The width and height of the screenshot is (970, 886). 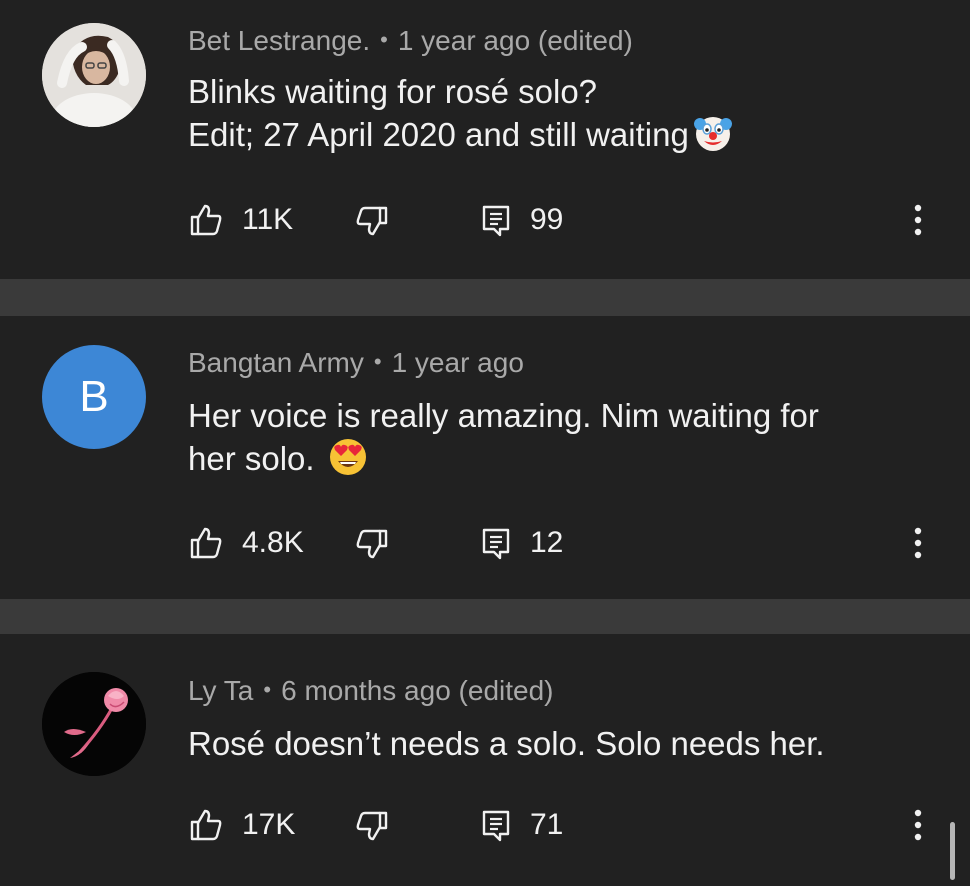 I want to click on like-button: 11K, so click(x=240, y=220).